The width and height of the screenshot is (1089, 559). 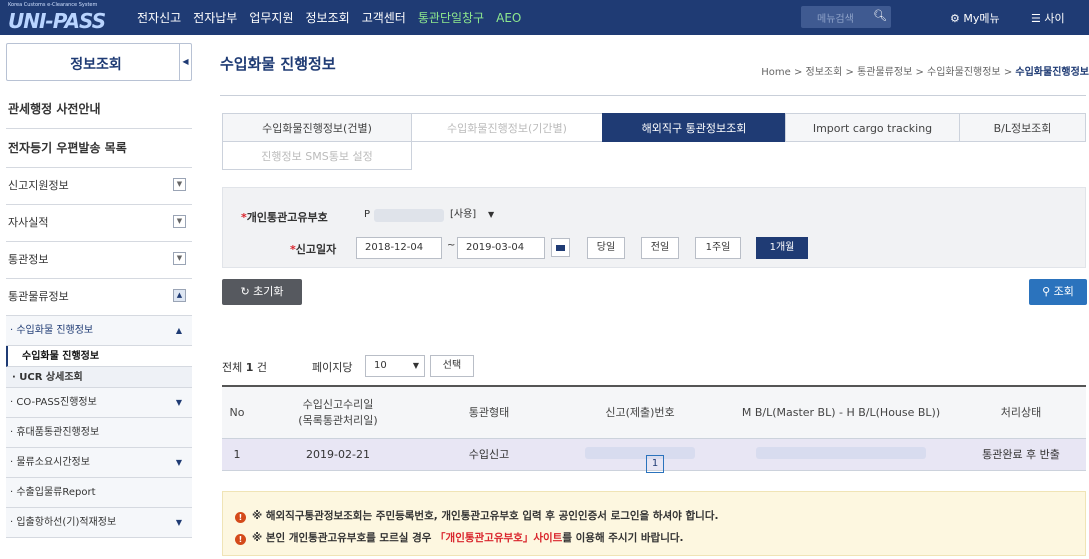 I want to click on sidebar-item-logistics-info: 통관물류정보 ▲, so click(x=99, y=297).